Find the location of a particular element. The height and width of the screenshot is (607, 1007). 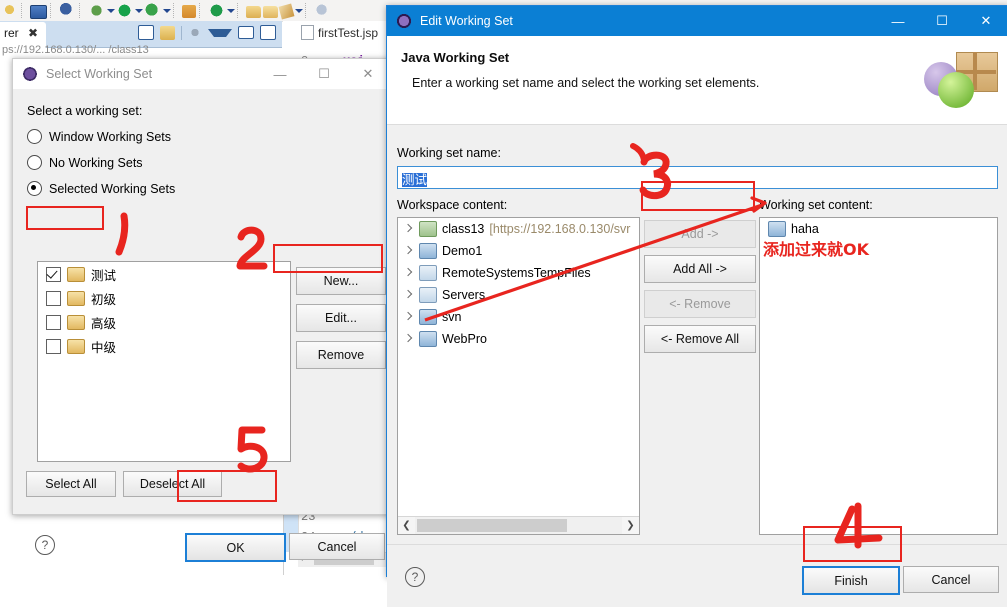

chevron-right-icon: ❯ is located at coordinates (630, 525).